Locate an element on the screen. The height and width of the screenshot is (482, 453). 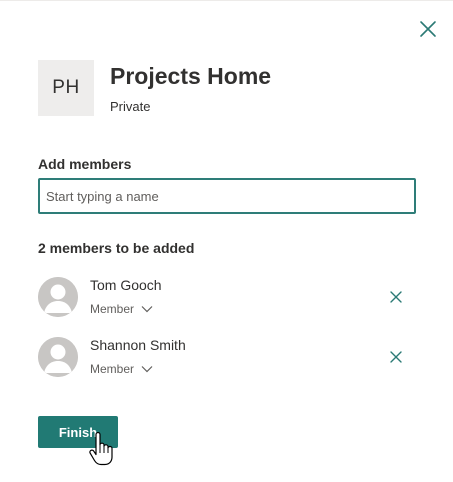
site-header: PH Projects Home Private is located at coordinates (228, 88).